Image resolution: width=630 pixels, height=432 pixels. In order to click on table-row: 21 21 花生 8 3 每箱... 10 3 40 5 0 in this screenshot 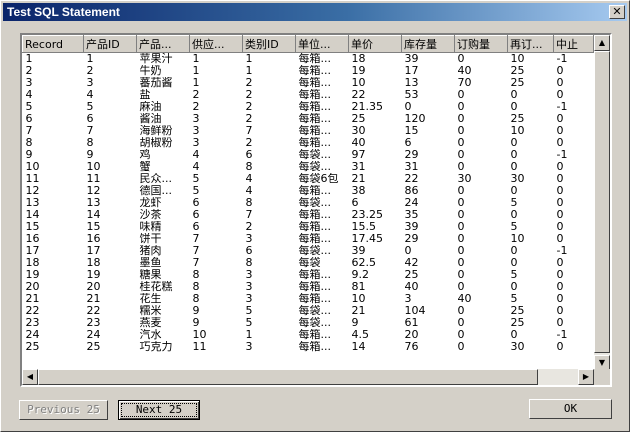, I will do `click(308, 299)`.